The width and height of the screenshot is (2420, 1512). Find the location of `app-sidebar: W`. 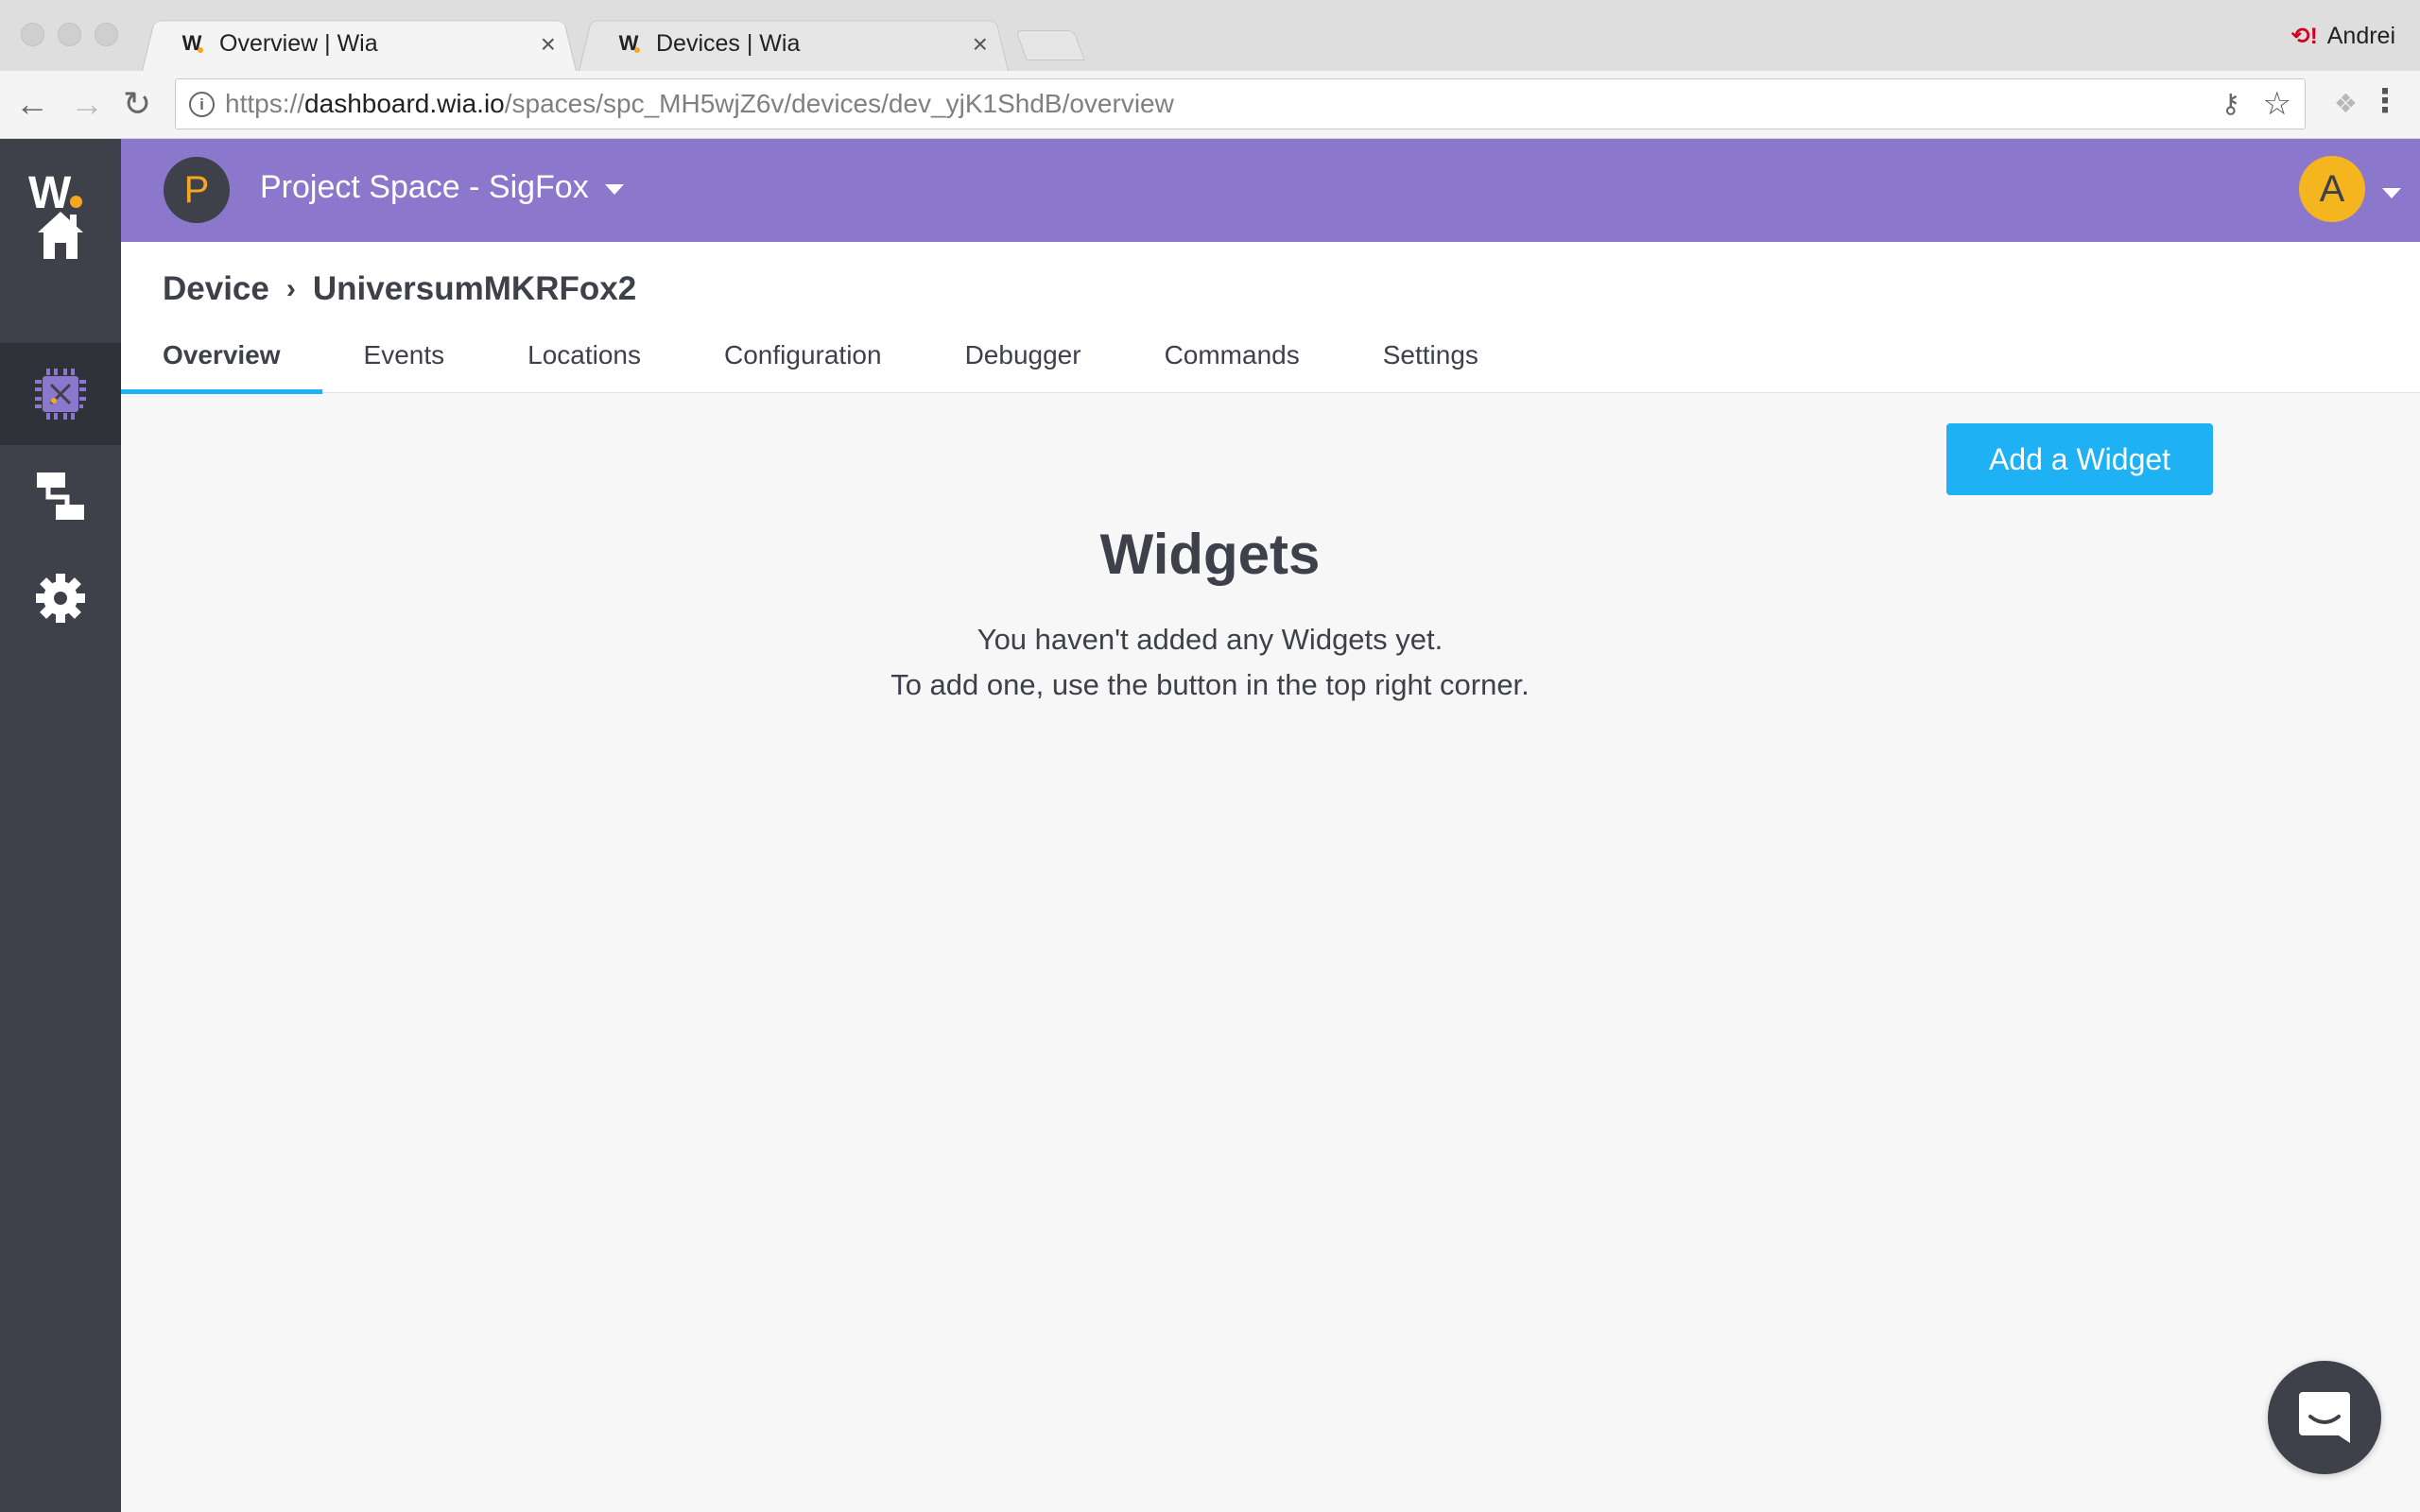

app-sidebar: W is located at coordinates (60, 825).